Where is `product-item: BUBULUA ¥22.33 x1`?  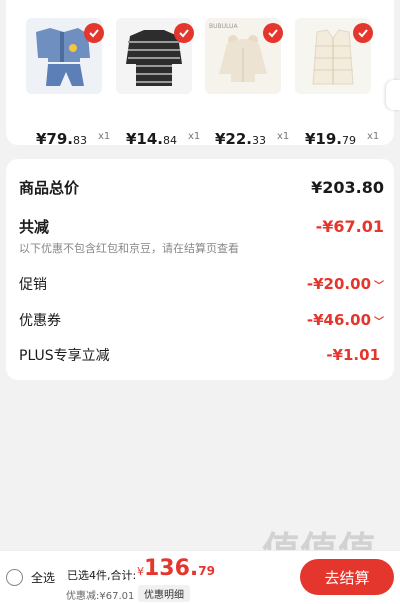
product-item: BUBULUA ¥22.33 x1 is located at coordinates (242, 83).